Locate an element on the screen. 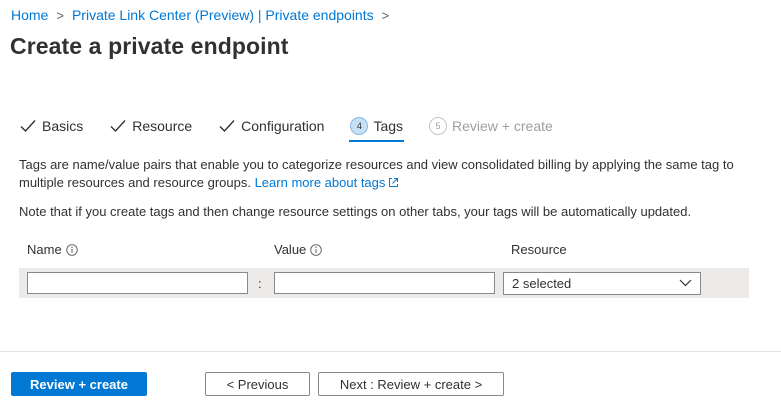 The width and height of the screenshot is (781, 410). resource-selected-value: 2 selected is located at coordinates (542, 283).